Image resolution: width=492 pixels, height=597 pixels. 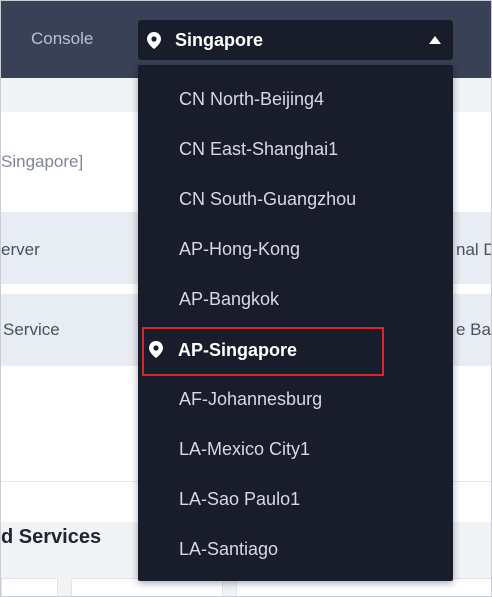 I want to click on region-option: LA-Mexico City1, so click(x=295, y=450).